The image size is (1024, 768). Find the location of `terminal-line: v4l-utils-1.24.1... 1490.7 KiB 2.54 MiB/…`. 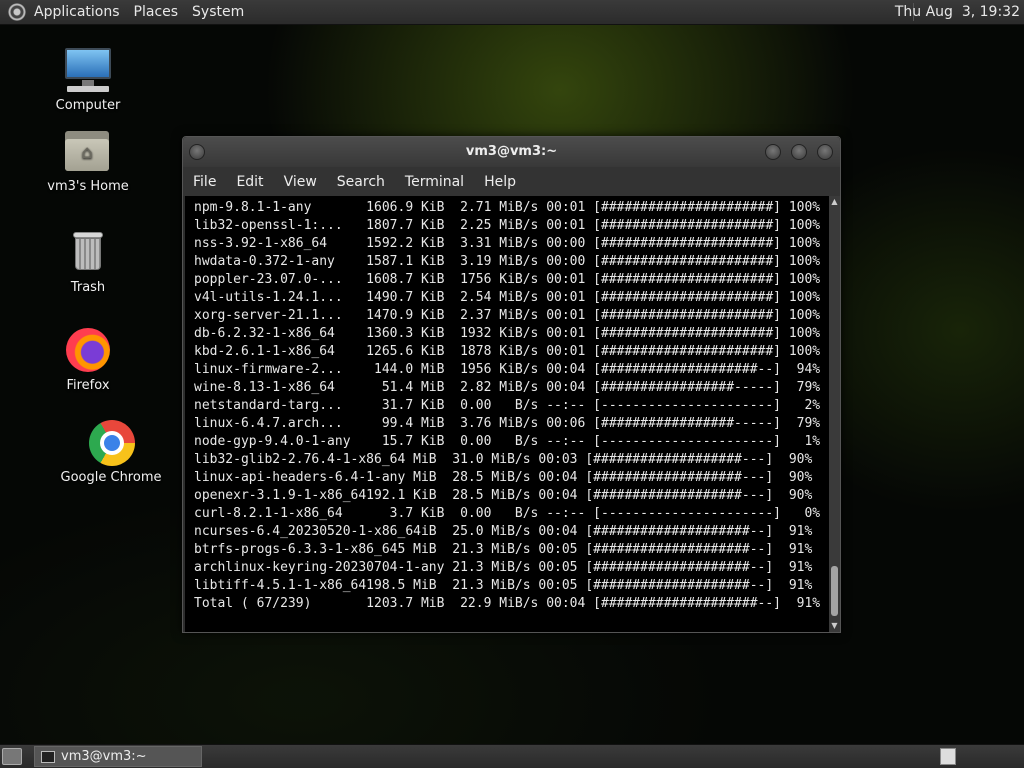

terminal-line: v4l-utils-1.24.1... 1490.7 KiB 2.54 MiB/… is located at coordinates (507, 297).